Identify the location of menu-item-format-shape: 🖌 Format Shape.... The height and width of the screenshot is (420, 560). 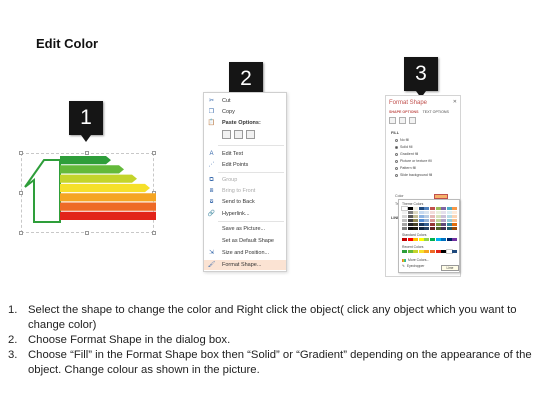
(245, 265).